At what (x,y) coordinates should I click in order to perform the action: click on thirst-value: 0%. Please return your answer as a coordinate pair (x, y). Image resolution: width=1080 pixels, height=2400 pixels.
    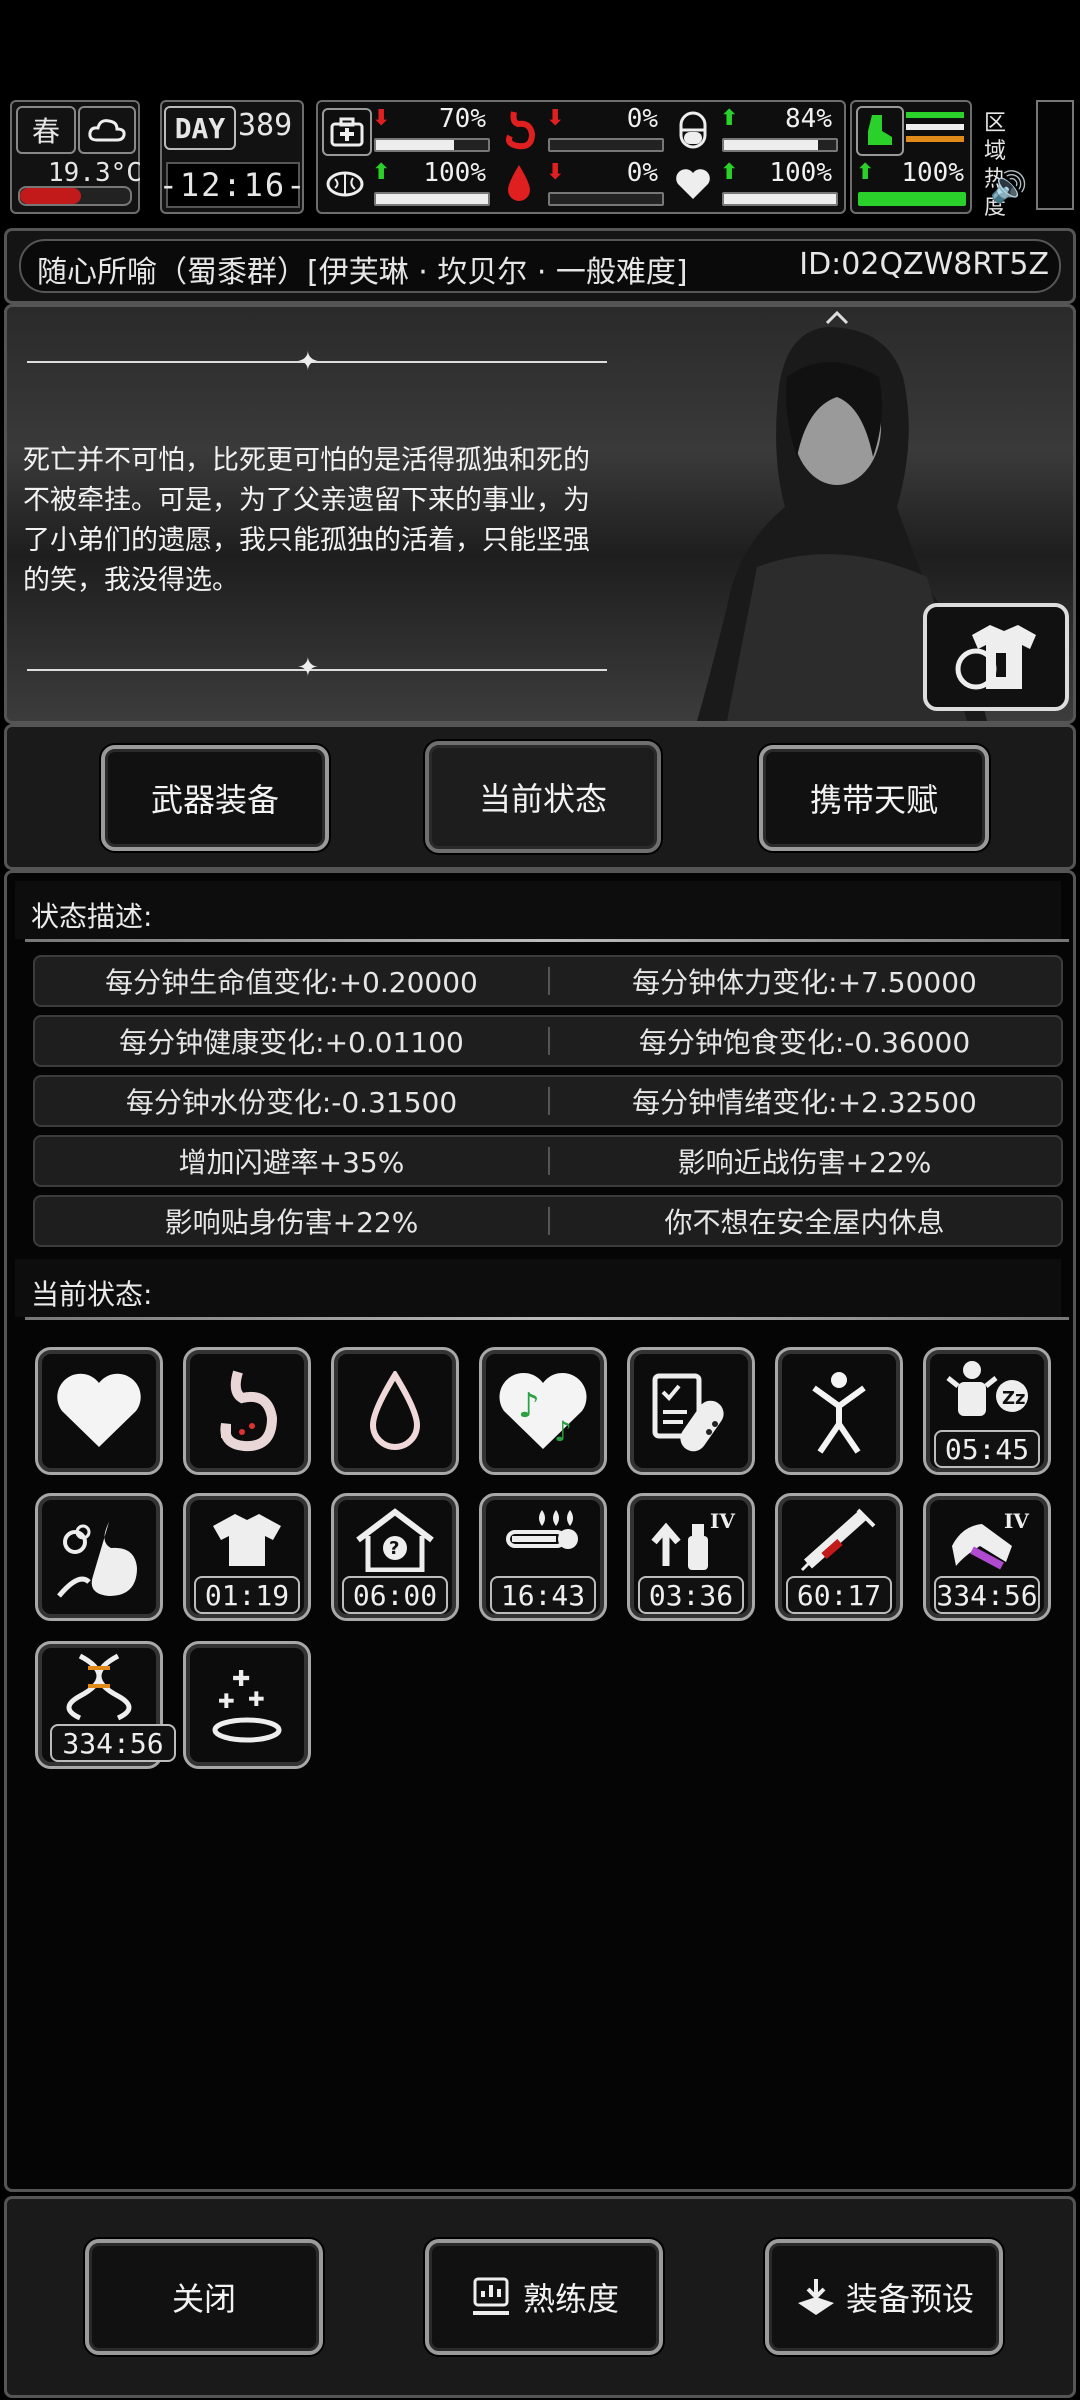
    Looking at the image, I should click on (642, 173).